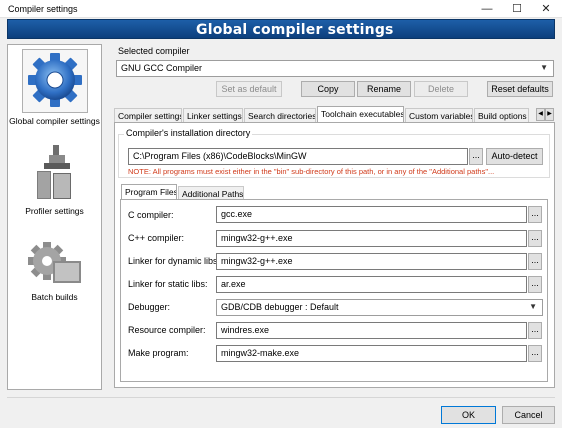 The height and width of the screenshot is (428, 562). What do you see at coordinates (167, 330) in the screenshot?
I see `resource-compiler-label: Resource compiler:` at bounding box center [167, 330].